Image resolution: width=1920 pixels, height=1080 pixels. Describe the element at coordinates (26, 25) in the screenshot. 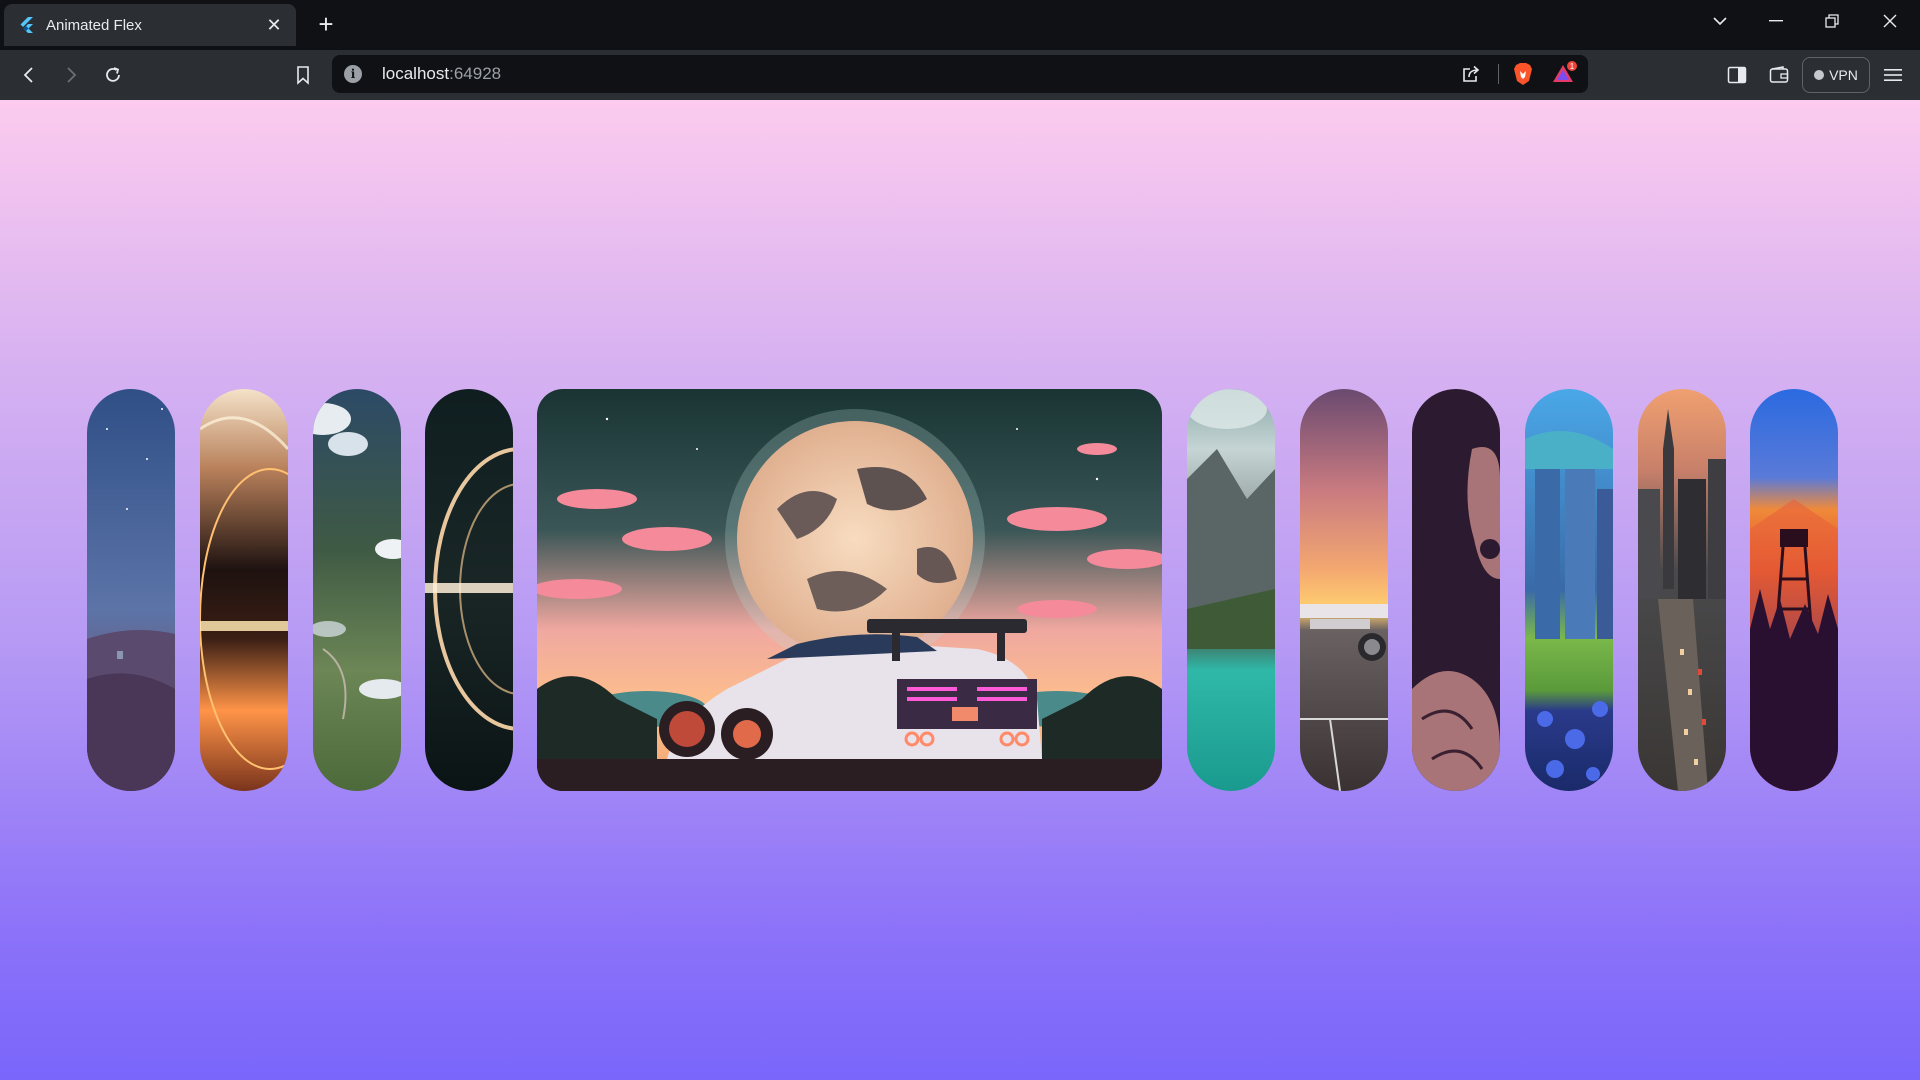

I see `flutter-logo-icon` at that location.